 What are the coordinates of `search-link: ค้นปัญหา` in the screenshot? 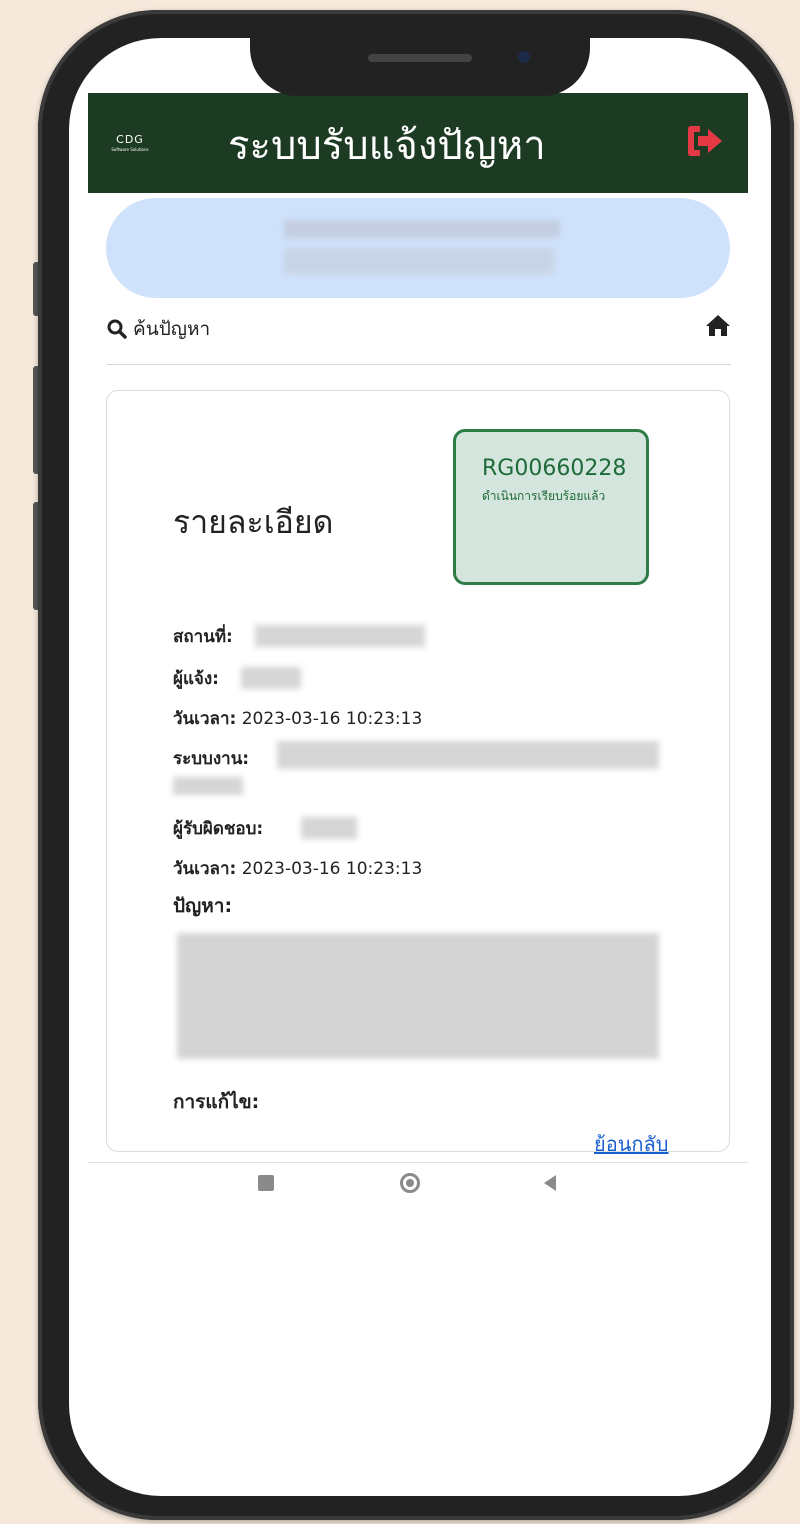 It's located at (158, 329).